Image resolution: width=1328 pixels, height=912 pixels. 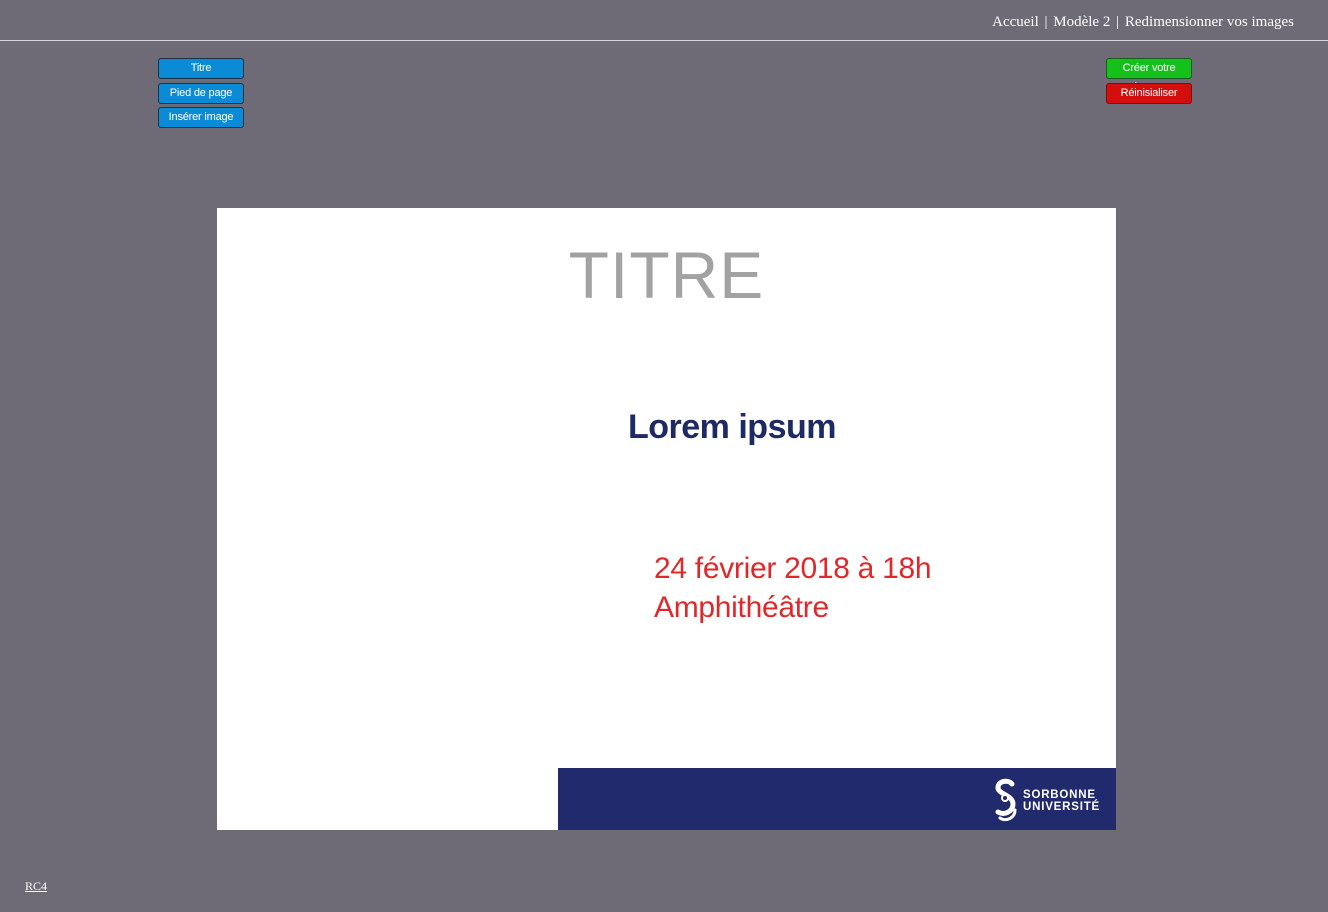 I want to click on reset-button: Réinisialiser, so click(x=1149, y=93).